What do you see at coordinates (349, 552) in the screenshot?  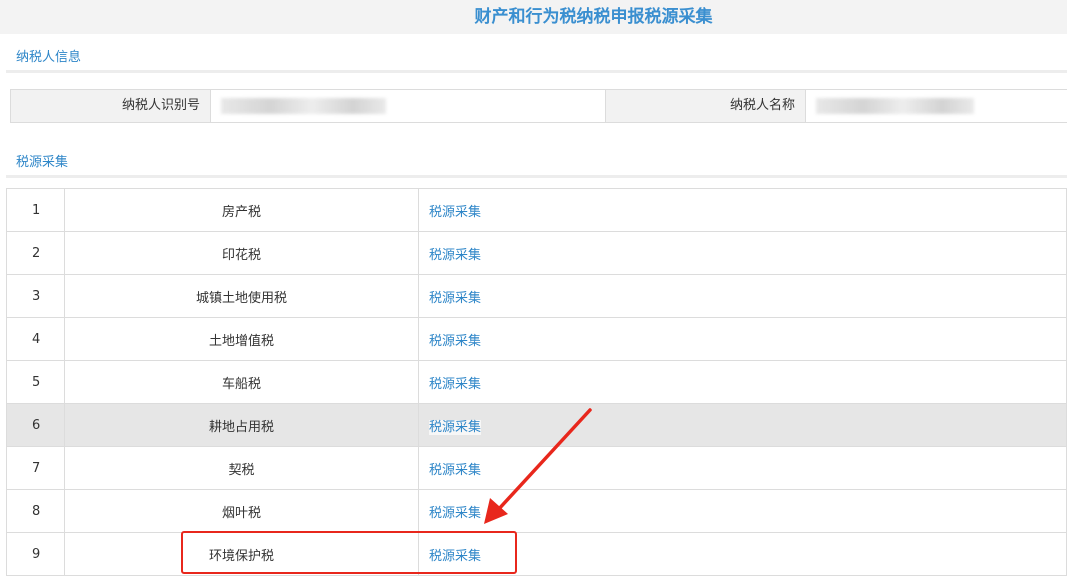 I see `annotation-highlight-box` at bounding box center [349, 552].